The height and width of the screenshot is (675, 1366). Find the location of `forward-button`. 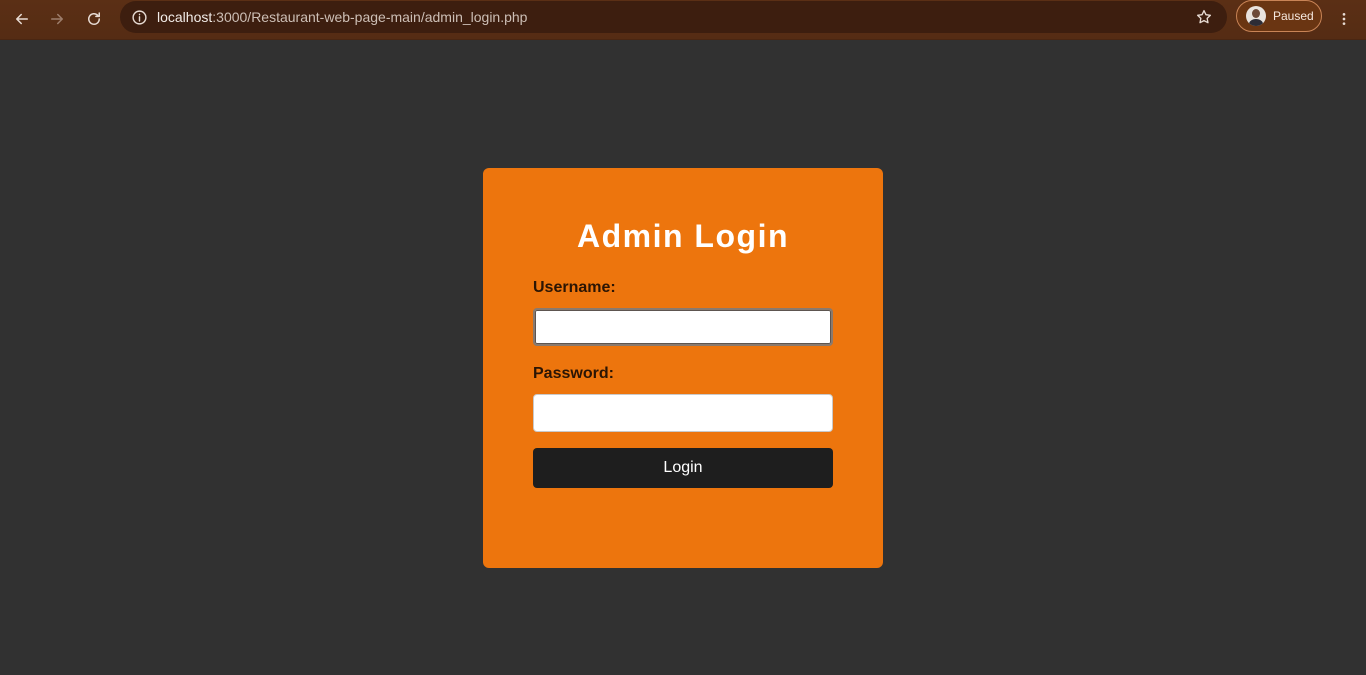

forward-button is located at coordinates (57, 19).